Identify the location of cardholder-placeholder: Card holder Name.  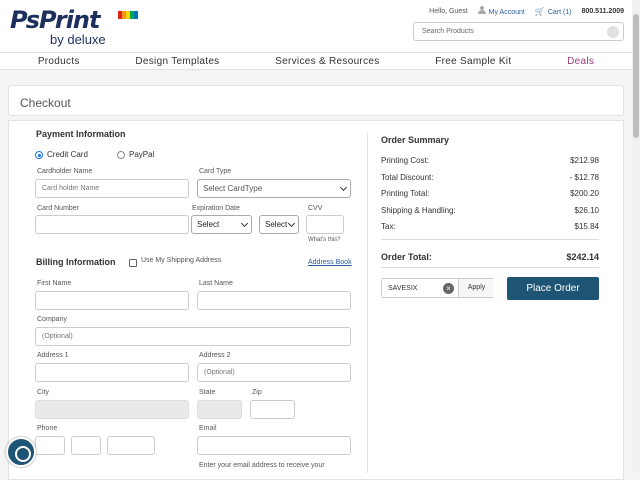
(71, 188).